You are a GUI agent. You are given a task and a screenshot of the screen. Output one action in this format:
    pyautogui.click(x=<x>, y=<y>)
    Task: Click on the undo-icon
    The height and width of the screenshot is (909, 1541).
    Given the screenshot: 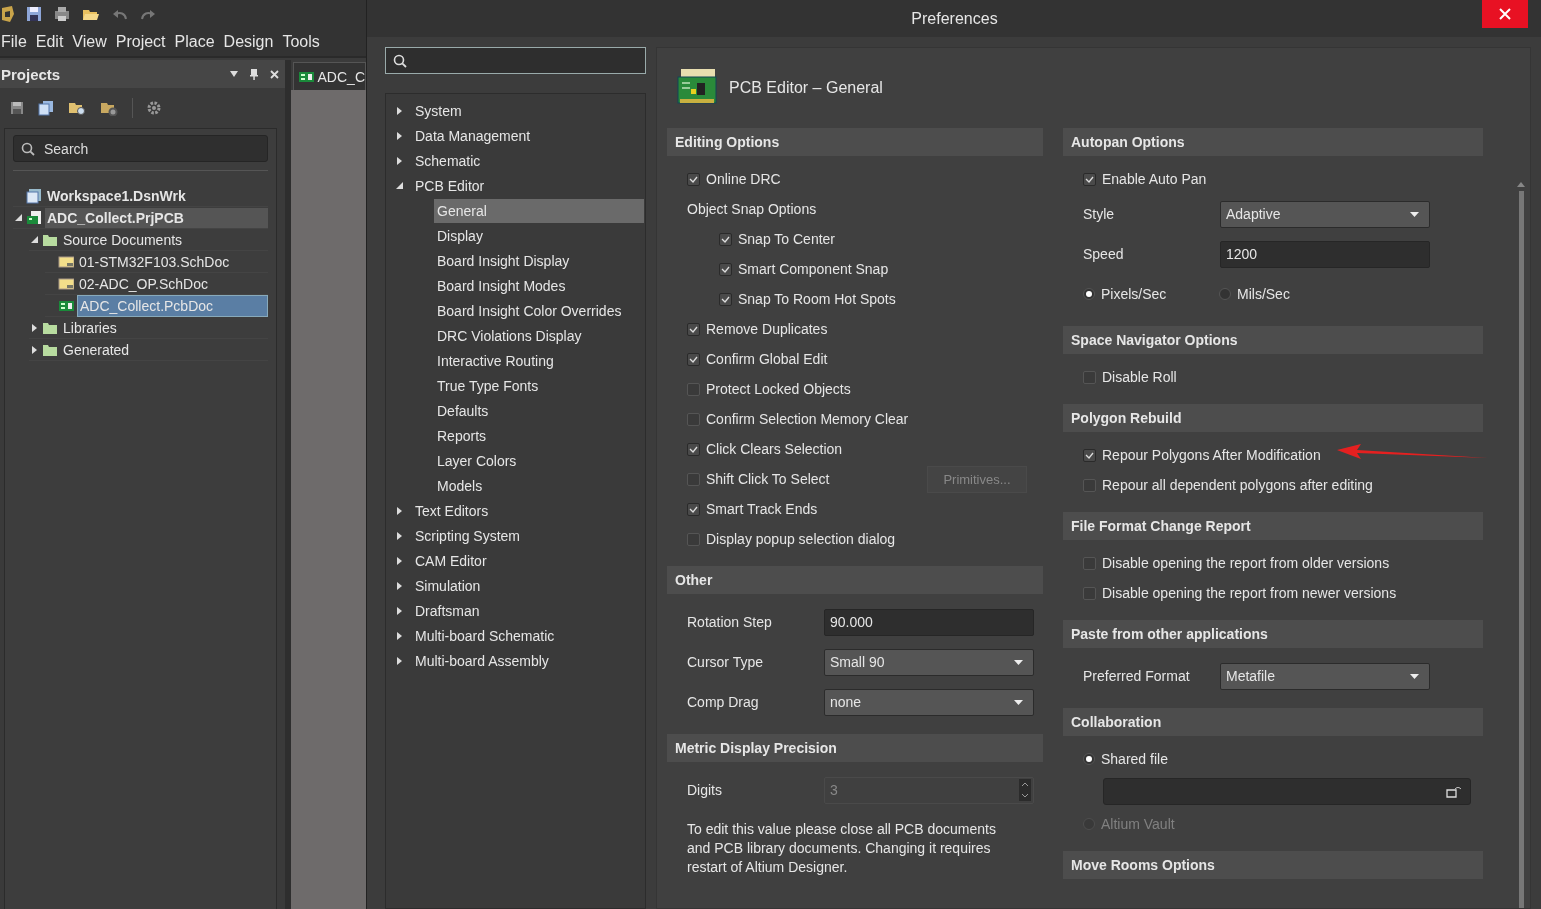 What is the action you would take?
    pyautogui.click(x=120, y=14)
    